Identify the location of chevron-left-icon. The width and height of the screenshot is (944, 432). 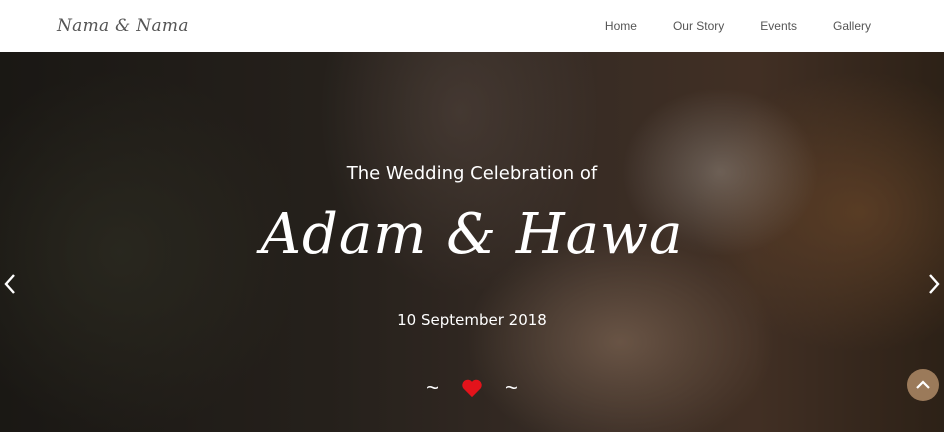
(10, 287).